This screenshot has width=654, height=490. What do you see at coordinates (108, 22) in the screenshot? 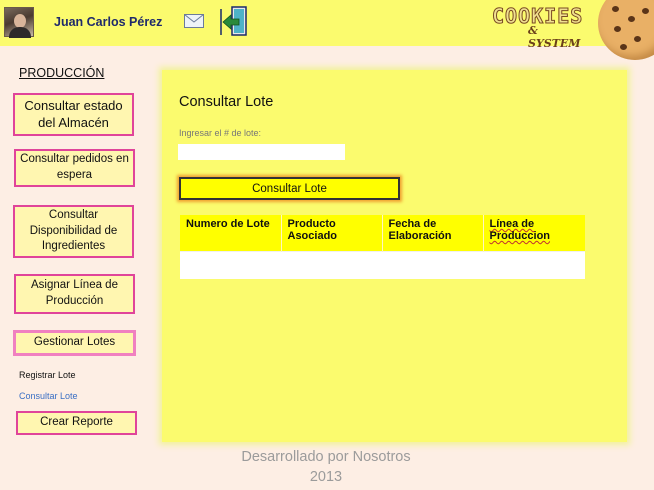
I see `username-label: Juan Carlos Pérez` at bounding box center [108, 22].